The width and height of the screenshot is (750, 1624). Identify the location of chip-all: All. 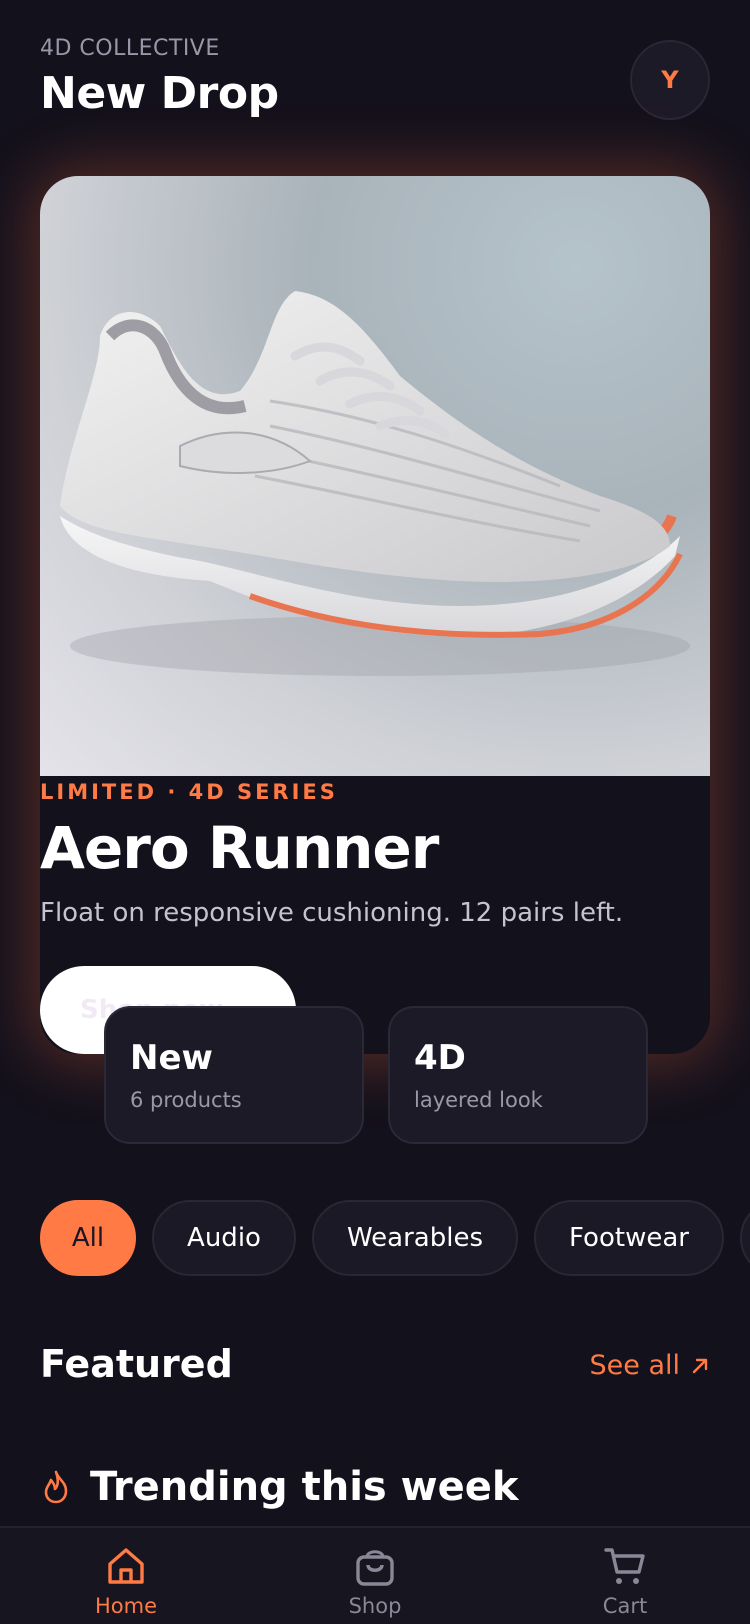
(88, 1238).